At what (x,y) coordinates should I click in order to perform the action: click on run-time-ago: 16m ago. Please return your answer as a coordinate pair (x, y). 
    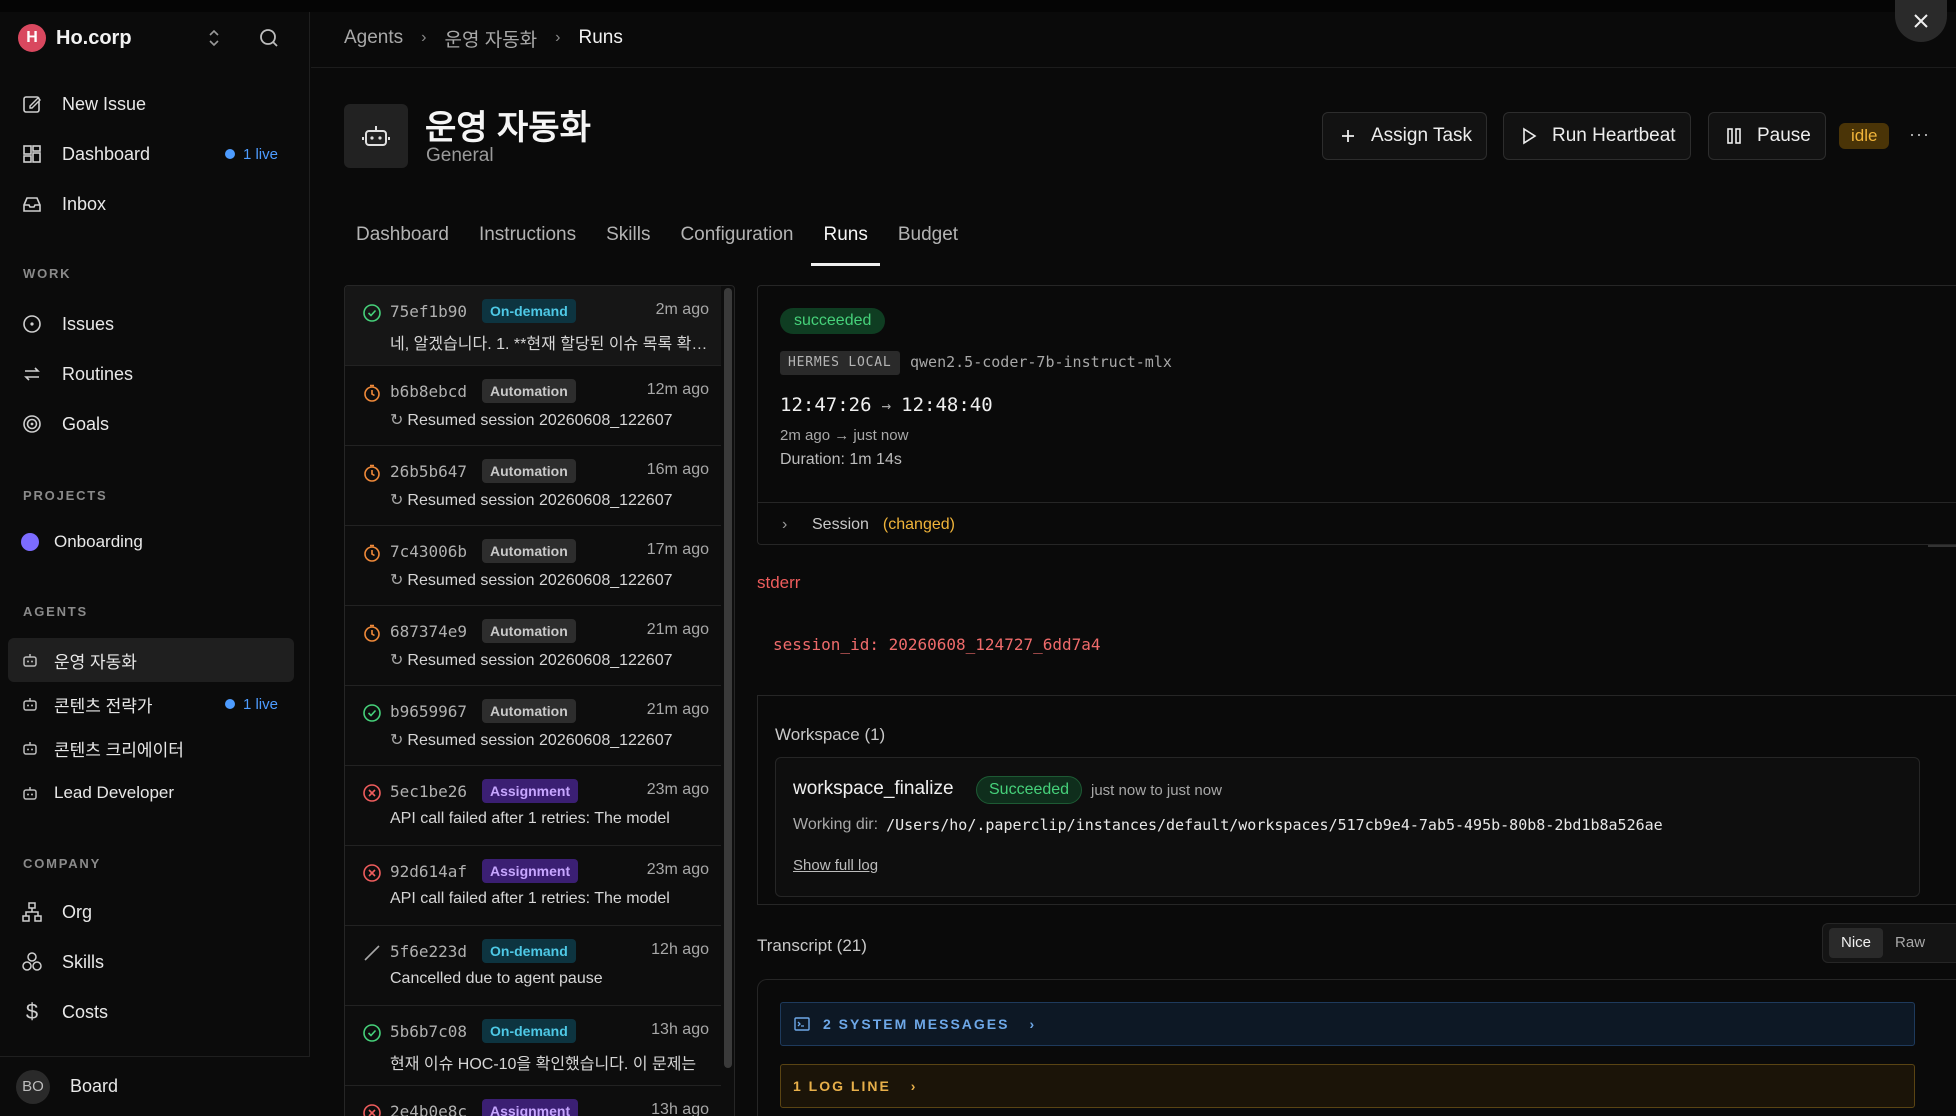
    Looking at the image, I should click on (677, 469).